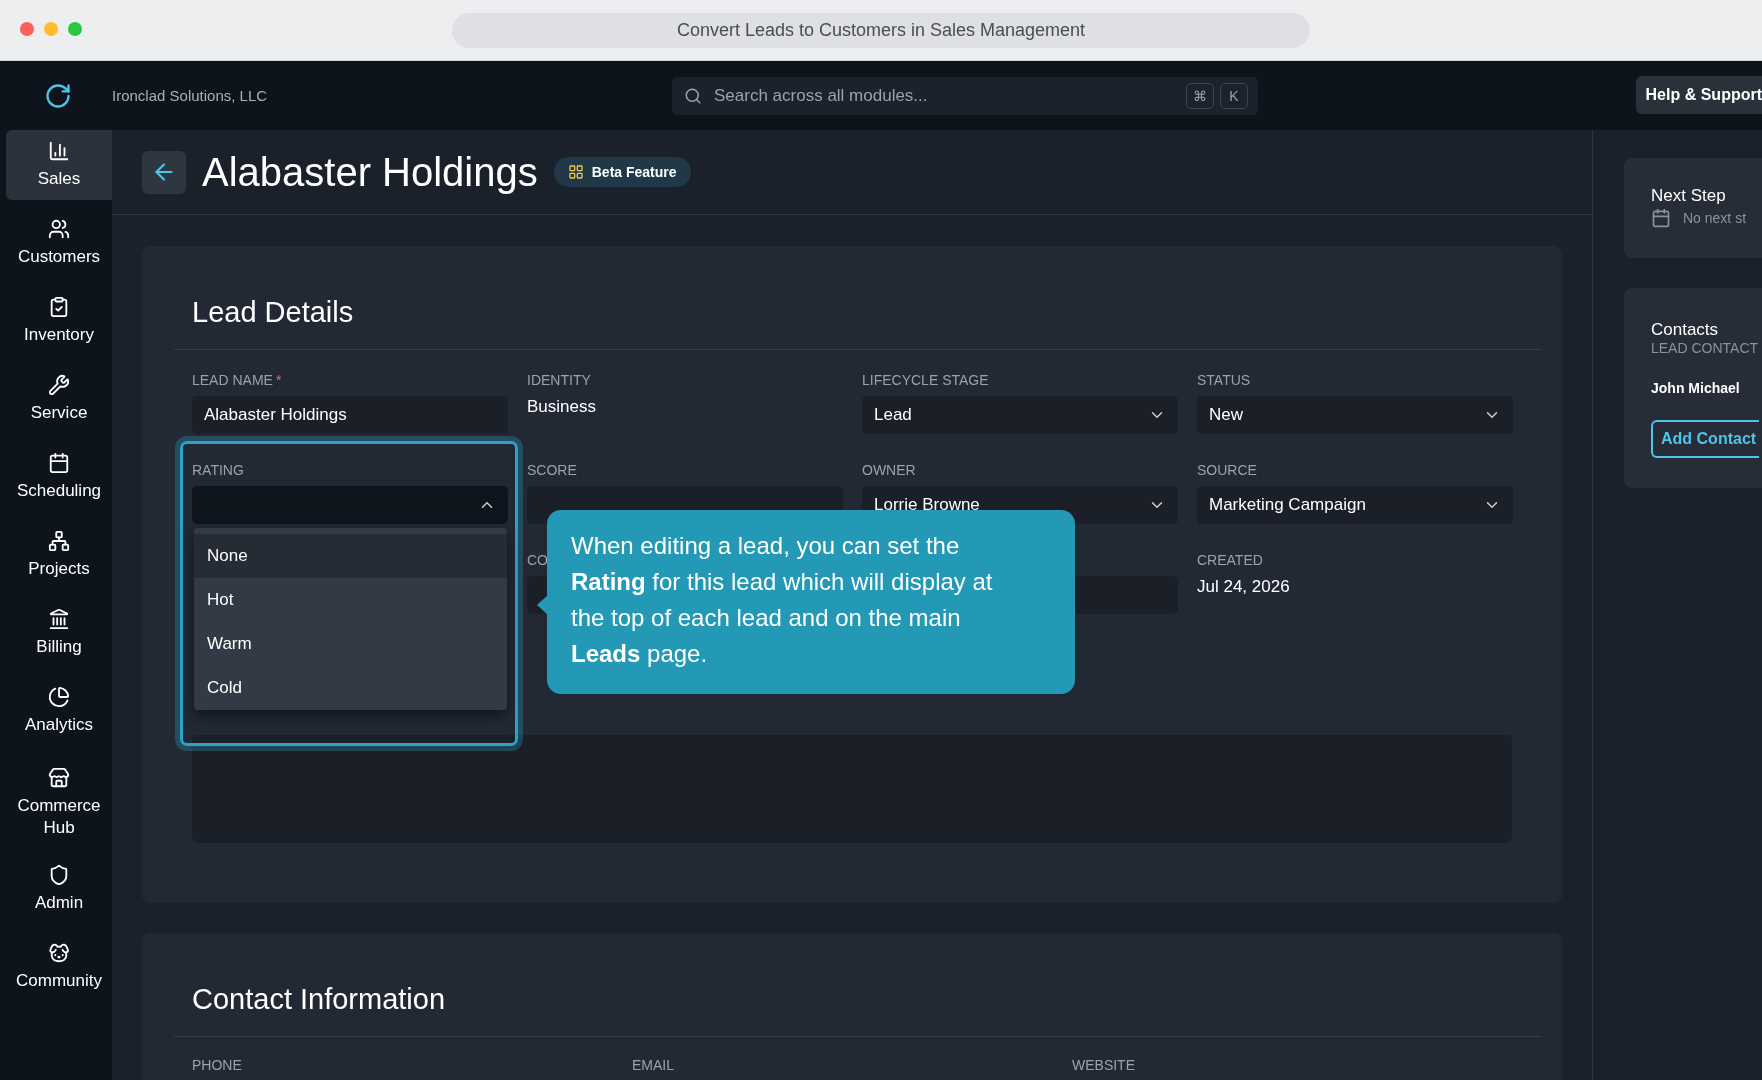  I want to click on sidebar-item: Community, so click(59, 967).